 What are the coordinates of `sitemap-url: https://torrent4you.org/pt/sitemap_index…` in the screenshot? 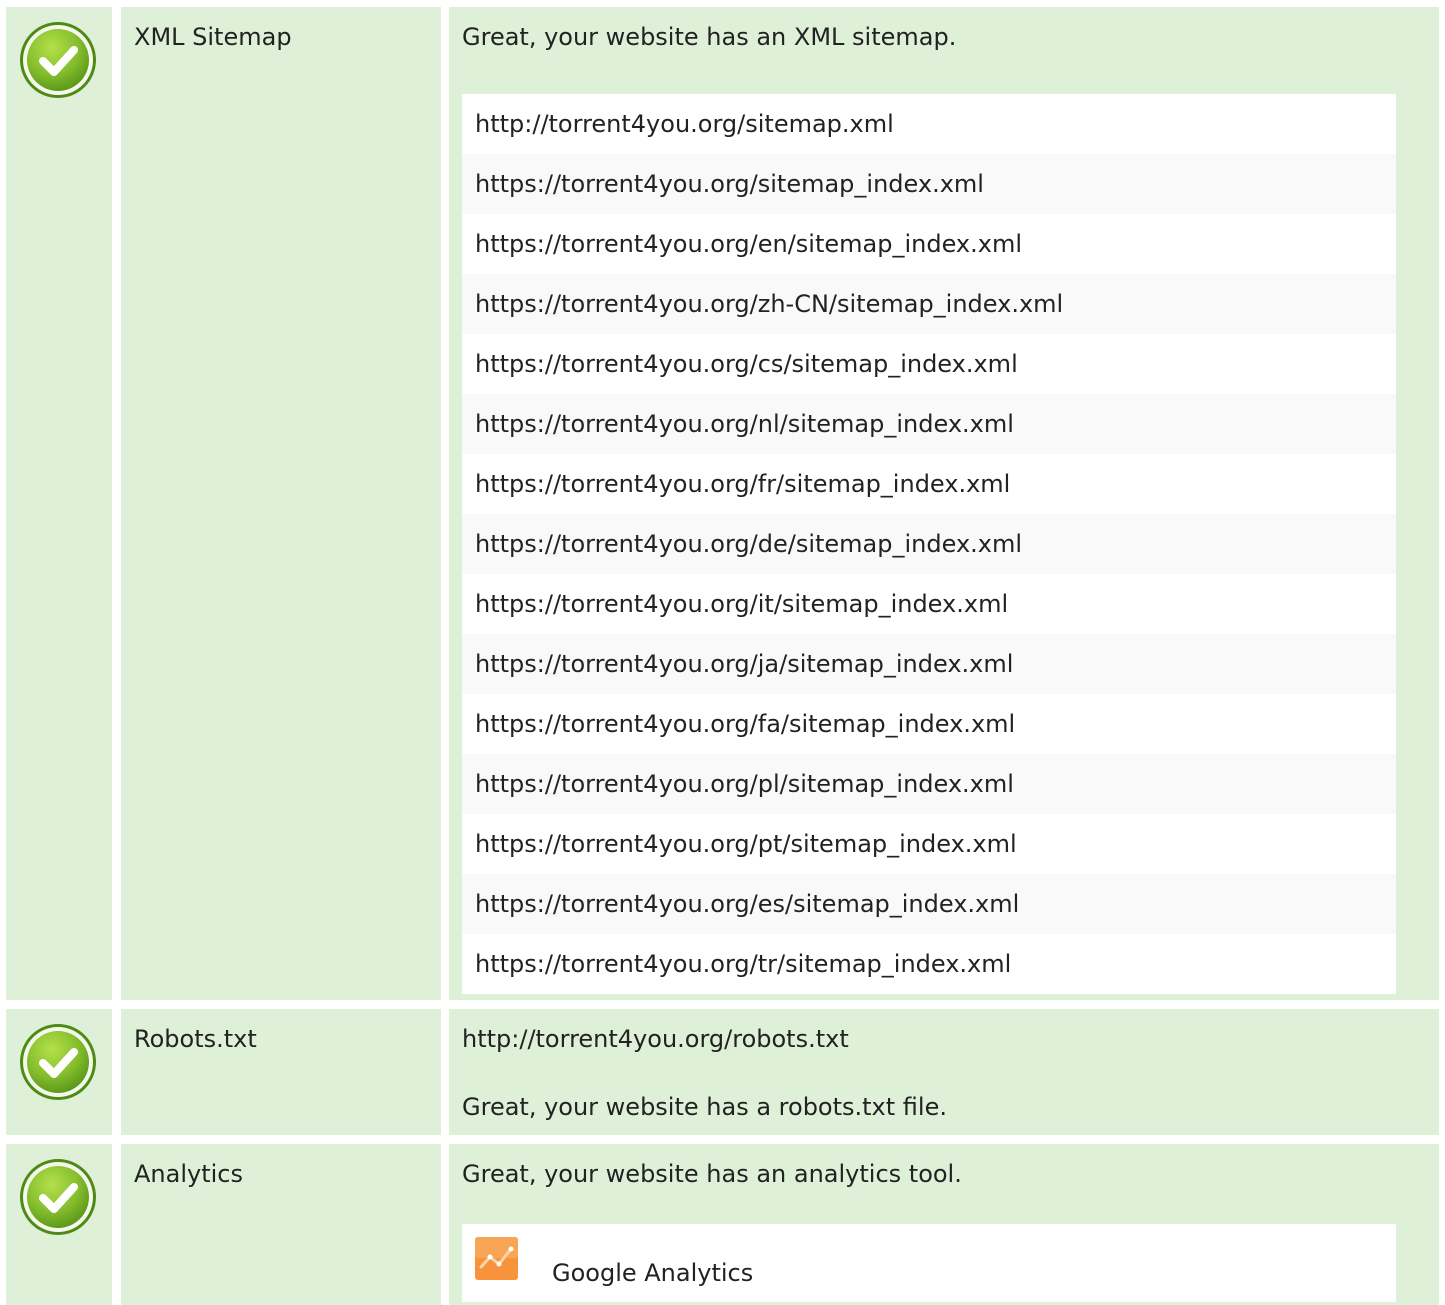 It's located at (929, 844).